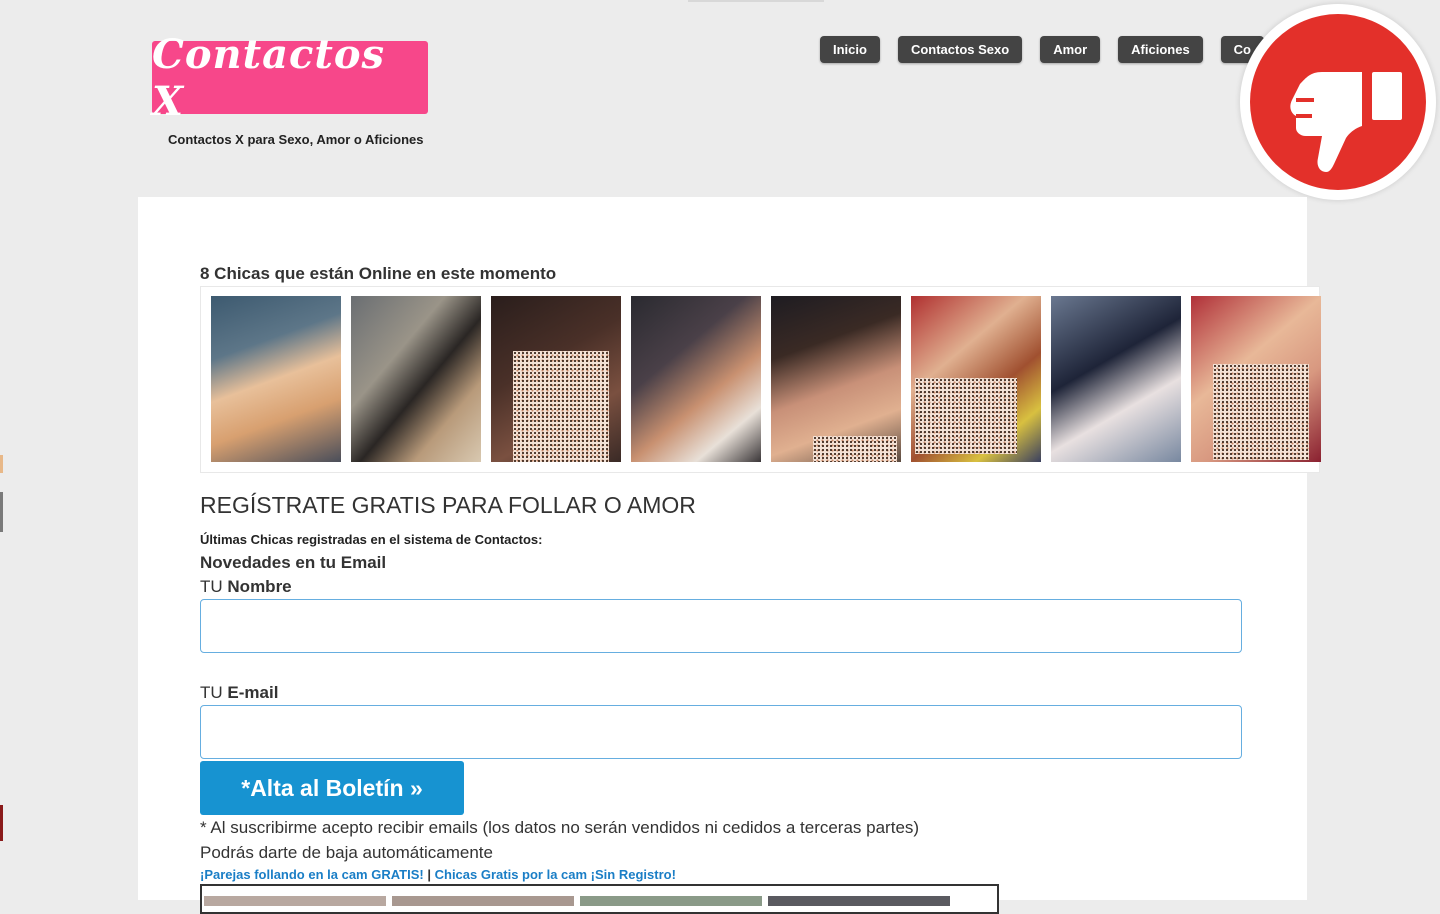  I want to click on nav-contactos-sexo: Contactos Sexo, so click(960, 49).